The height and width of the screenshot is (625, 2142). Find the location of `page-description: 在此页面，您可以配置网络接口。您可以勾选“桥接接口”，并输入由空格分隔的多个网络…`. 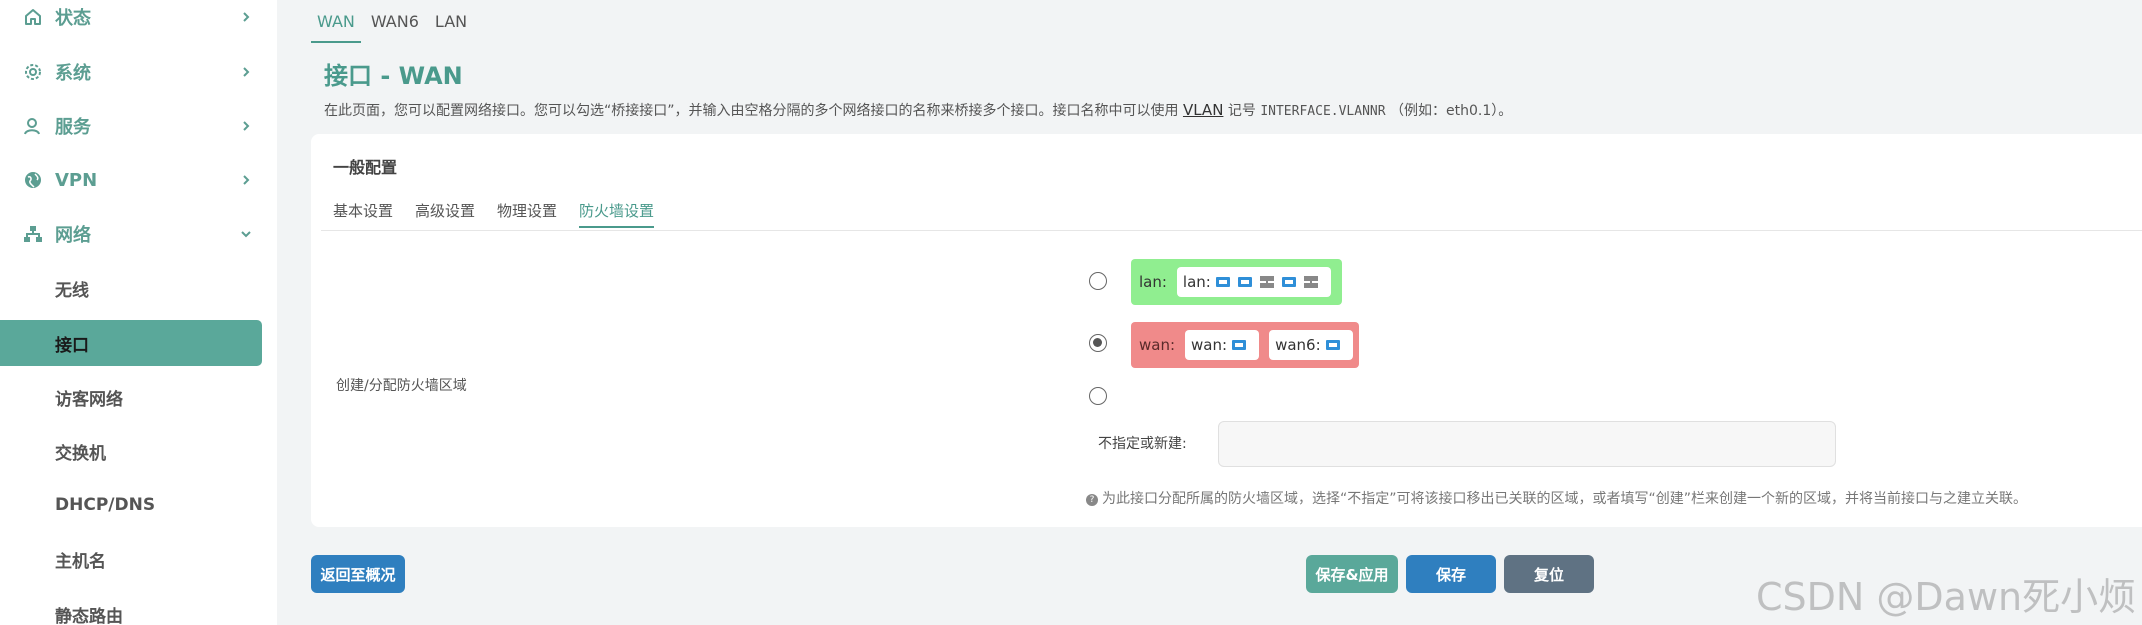

page-description: 在此页面，您可以配置网络接口。您可以勾选“桥接接口”，并输入由空格分隔的多个网络… is located at coordinates (918, 110).